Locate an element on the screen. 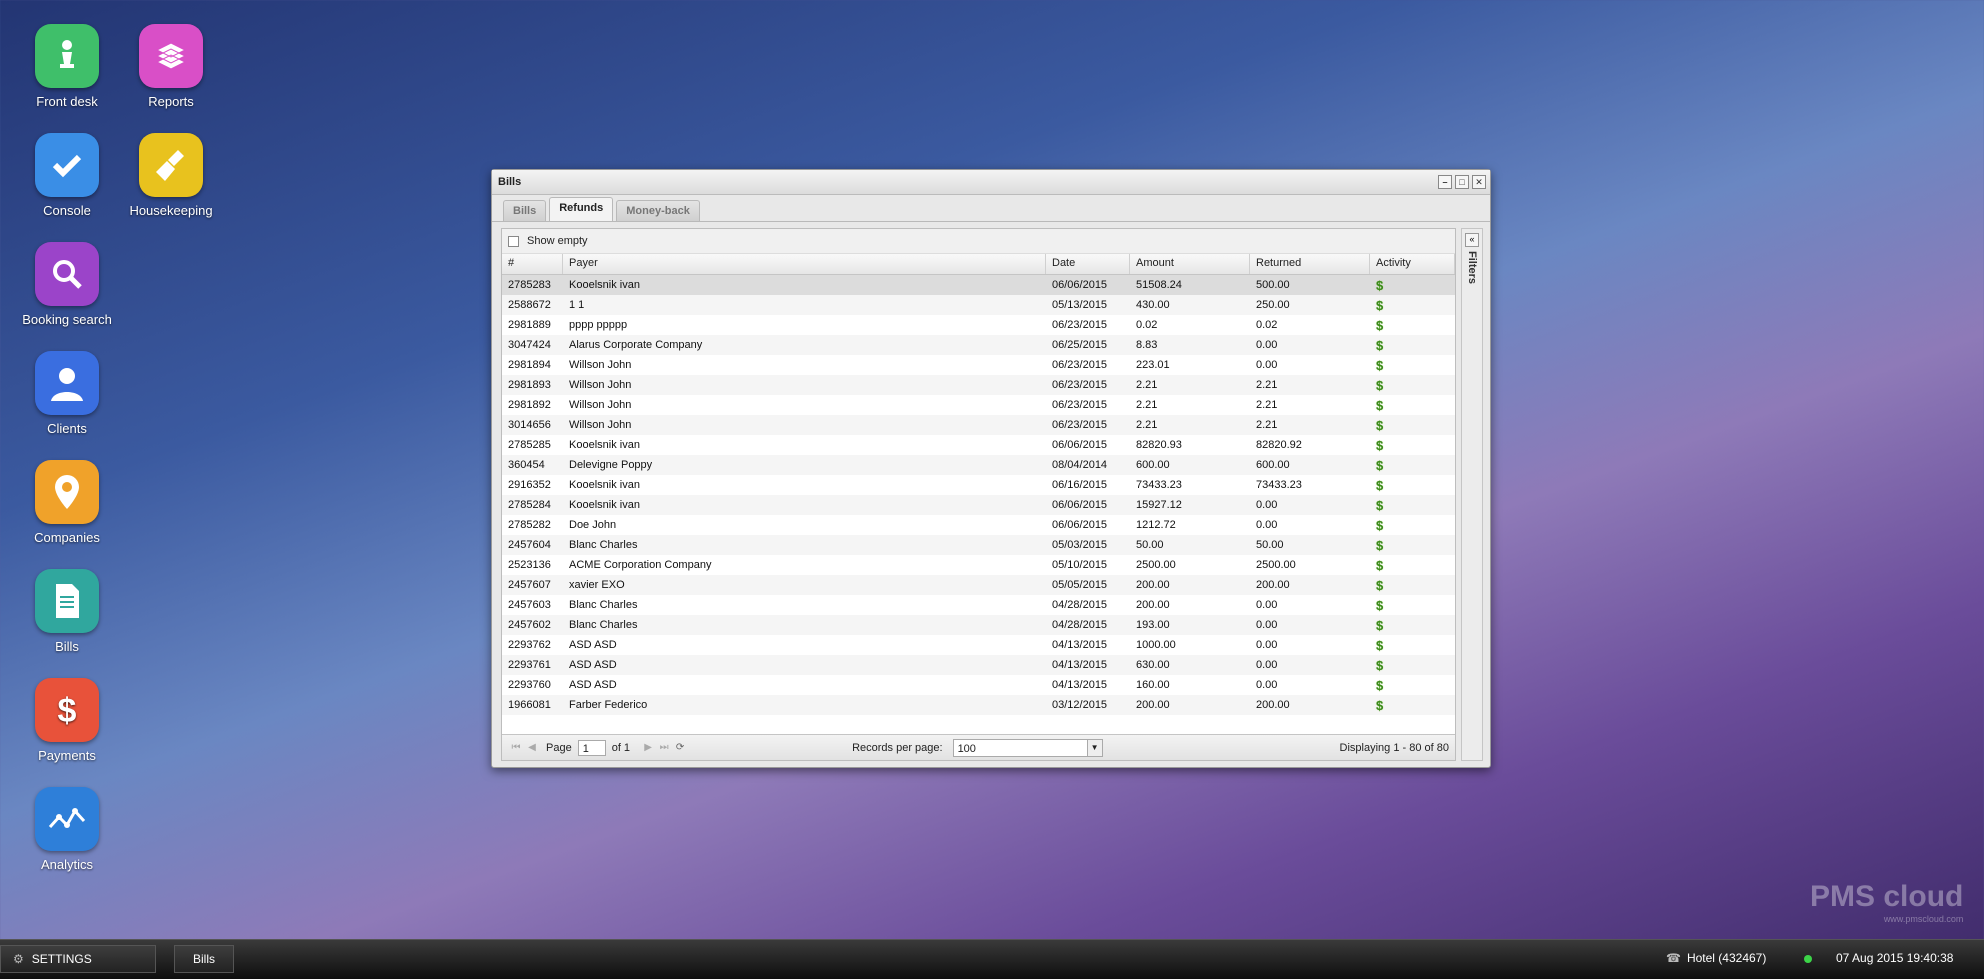 The height and width of the screenshot is (979, 1984). table-row: 2293762 ASD ASD 04/13/2015 1000.00 0.00 $ is located at coordinates (978, 645).